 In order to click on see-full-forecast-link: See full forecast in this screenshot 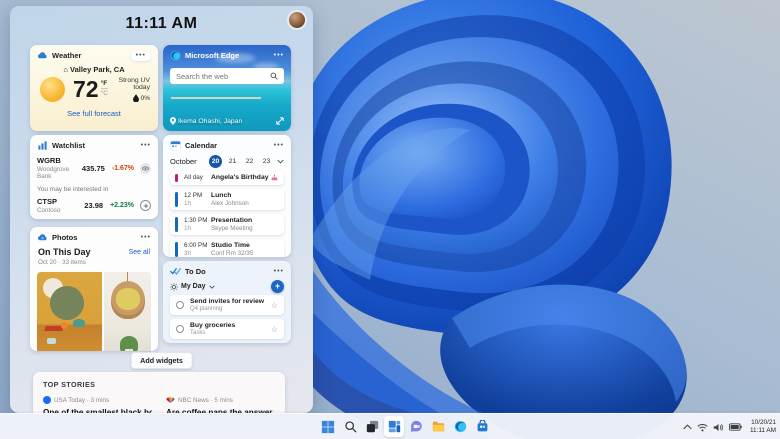, I will do `click(94, 113)`.